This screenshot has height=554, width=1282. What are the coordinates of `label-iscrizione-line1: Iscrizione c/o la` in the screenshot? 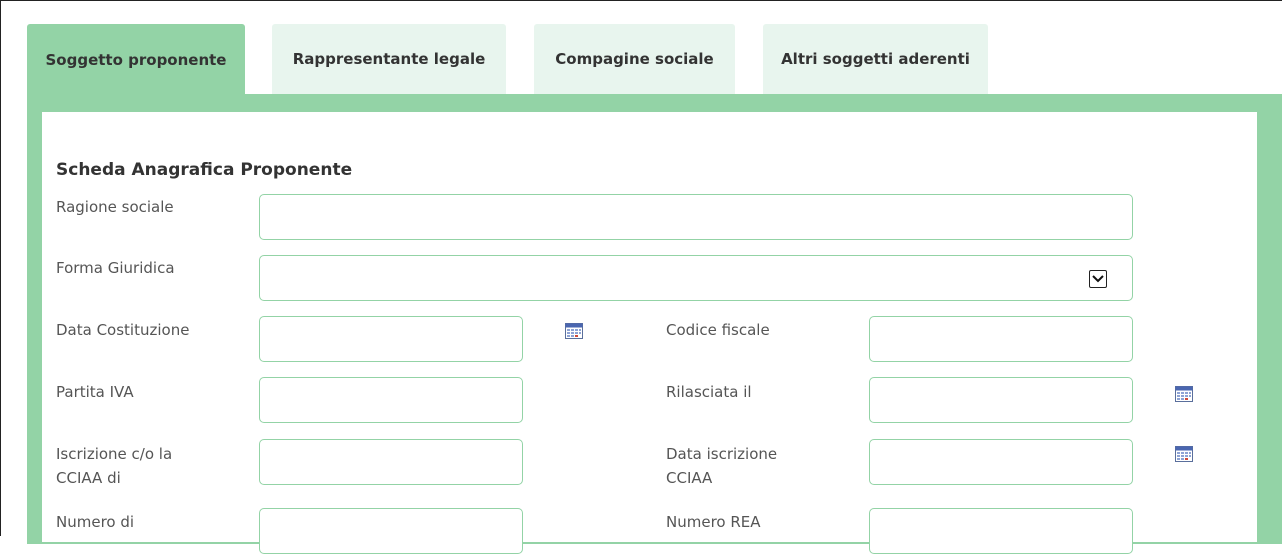 It's located at (114, 454).